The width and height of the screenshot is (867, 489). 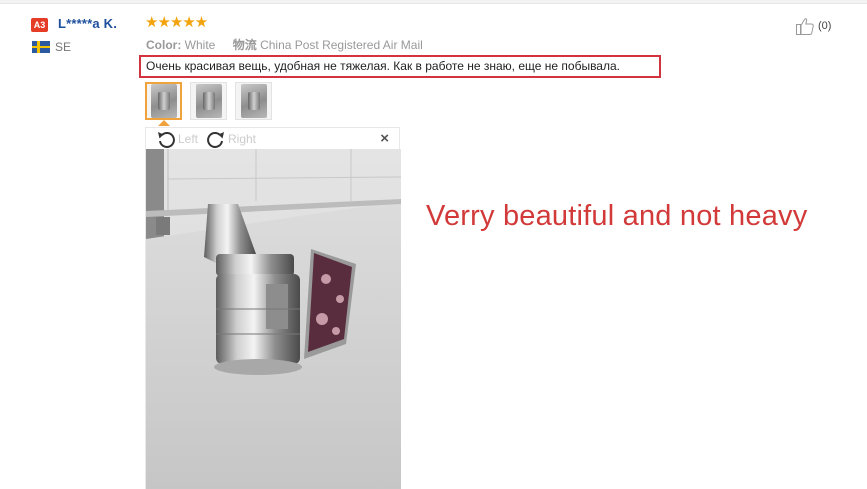 I want to click on rotate-right-button: Right, so click(x=231, y=139).